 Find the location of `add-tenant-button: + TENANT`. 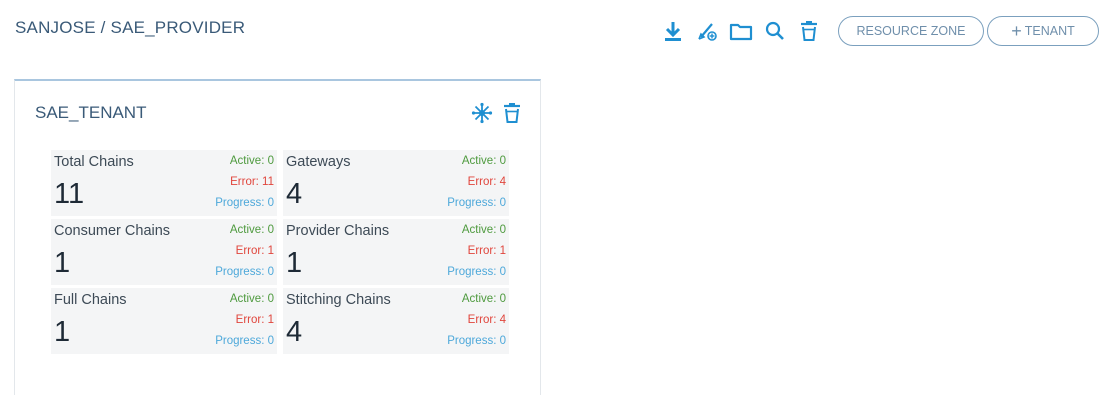

add-tenant-button: + TENANT is located at coordinates (1043, 31).